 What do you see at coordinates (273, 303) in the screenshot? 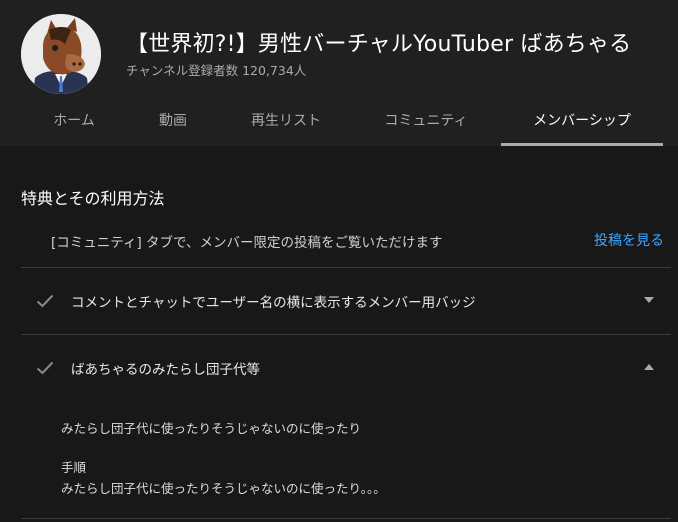
I see `perk-item-label: コメントとチャットでユーザー名の横に表示するメンバー用バッジ` at bounding box center [273, 303].